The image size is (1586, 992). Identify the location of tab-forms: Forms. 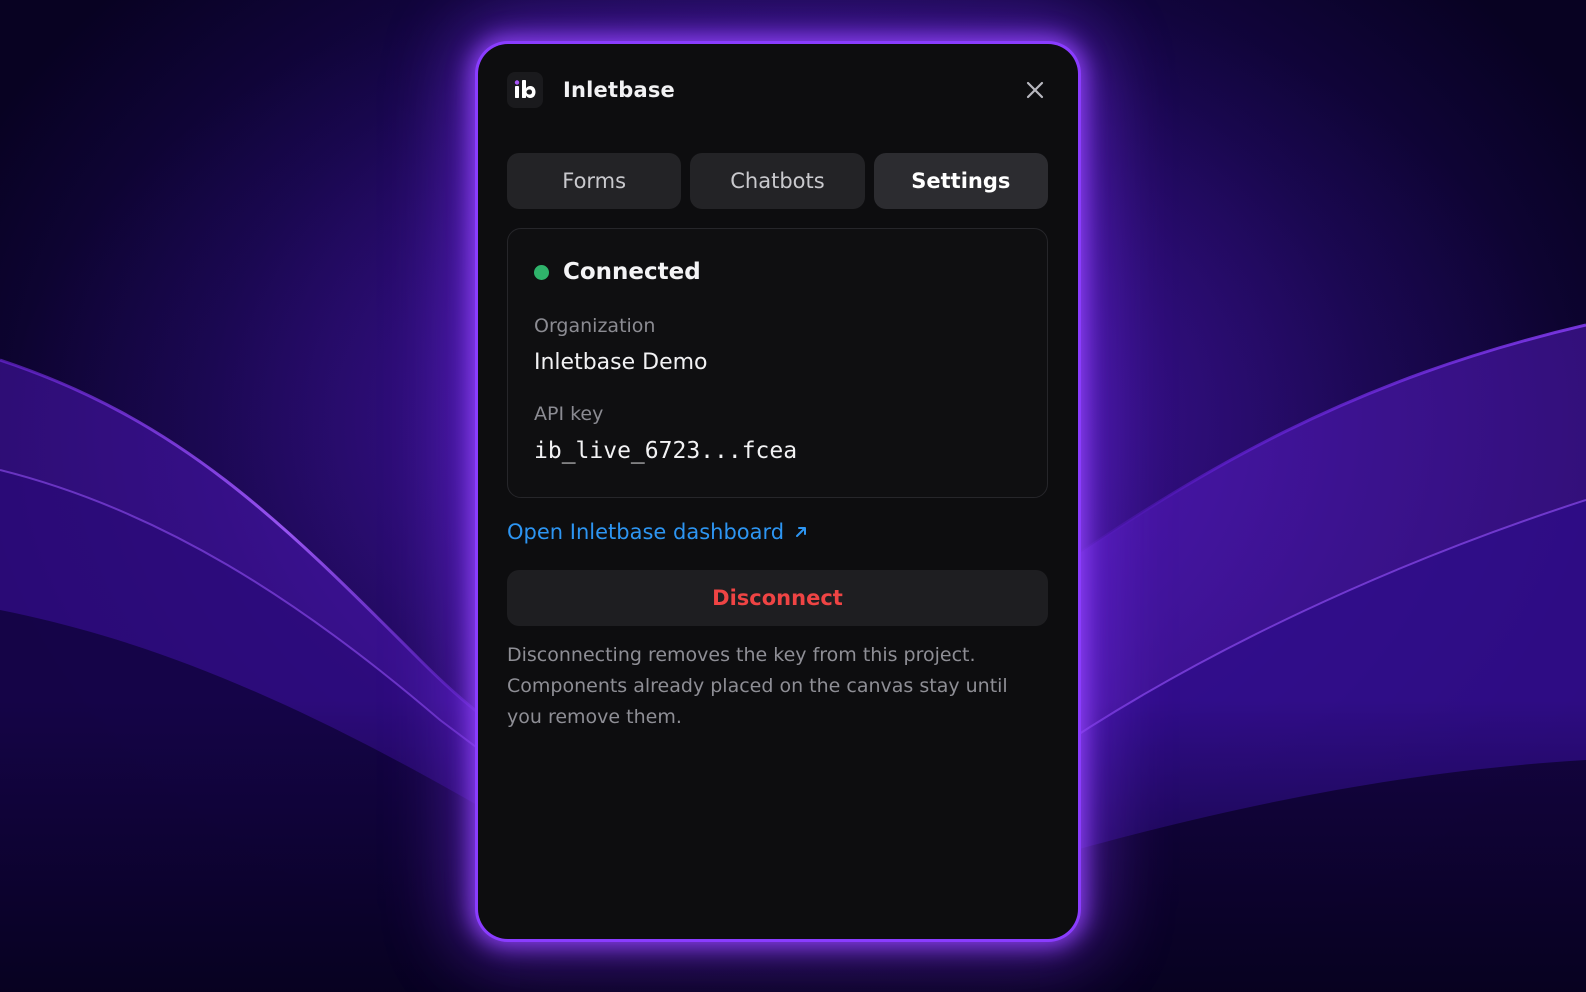
(594, 181).